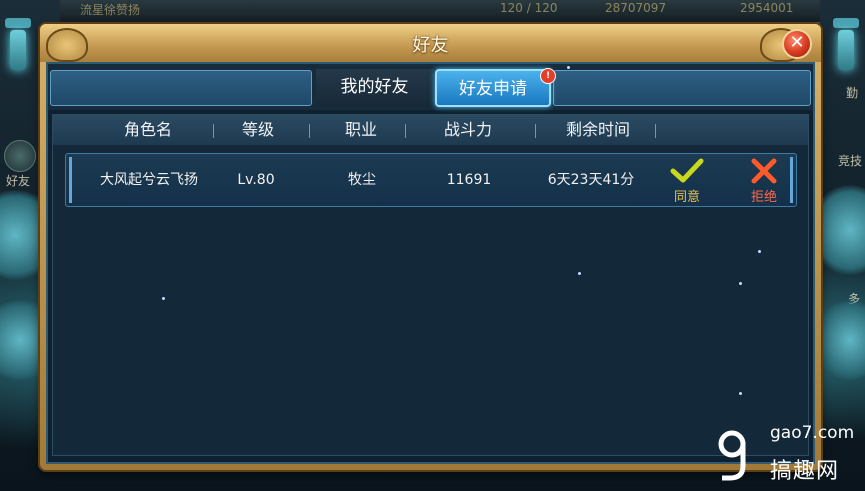 Image resolution: width=865 pixels, height=491 pixels. I want to click on dialog-title: 好友, so click(430, 45).